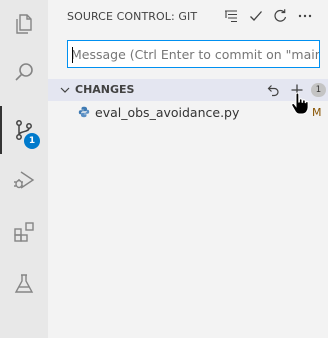 Image resolution: width=328 pixels, height=338 pixels. I want to click on file-status-modified: M, so click(317, 112).